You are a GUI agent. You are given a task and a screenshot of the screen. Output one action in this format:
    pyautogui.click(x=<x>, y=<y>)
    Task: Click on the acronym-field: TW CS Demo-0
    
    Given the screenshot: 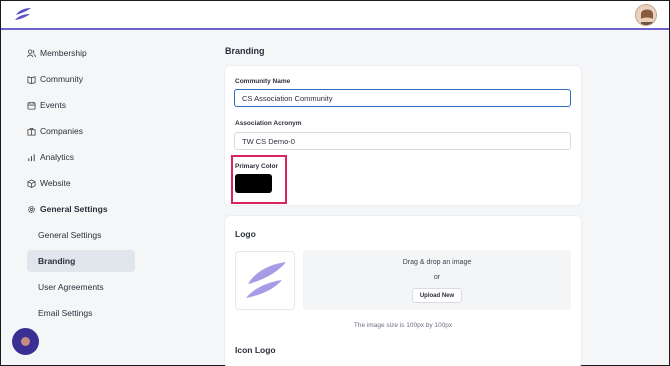 What is the action you would take?
    pyautogui.click(x=402, y=141)
    